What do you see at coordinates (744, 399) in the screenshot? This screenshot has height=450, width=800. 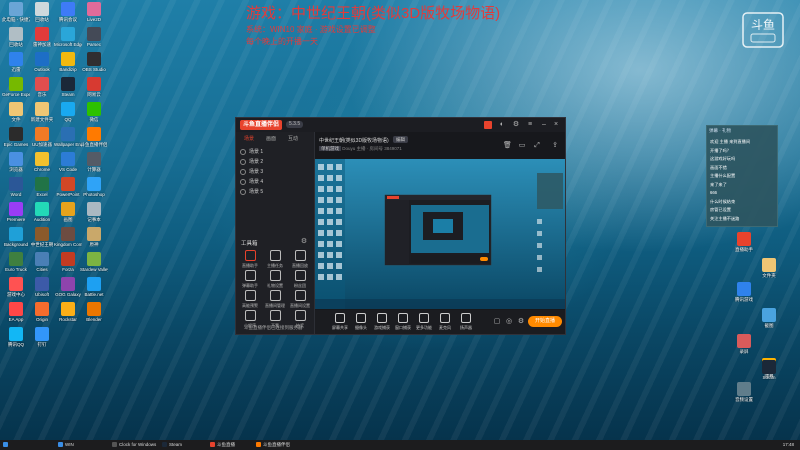 I see `desktop-icon-label: 音频设置` at bounding box center [744, 399].